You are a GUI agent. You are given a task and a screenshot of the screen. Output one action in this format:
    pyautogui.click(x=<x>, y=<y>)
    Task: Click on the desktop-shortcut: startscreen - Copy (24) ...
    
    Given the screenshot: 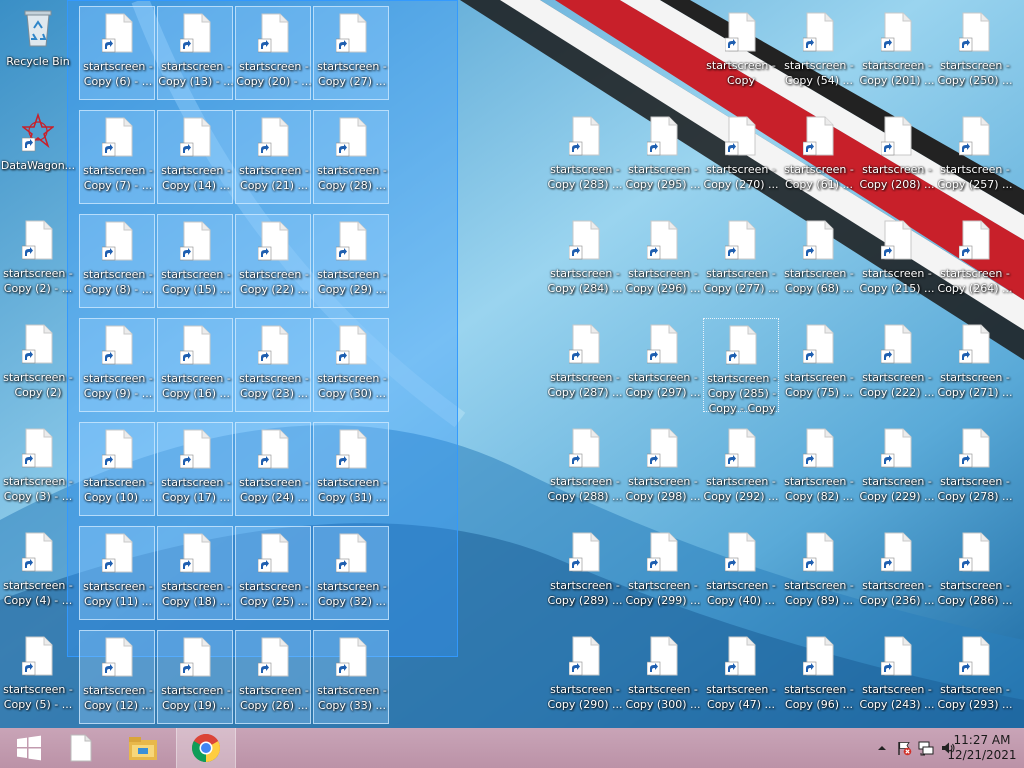 What is the action you would take?
    pyautogui.click(x=273, y=469)
    